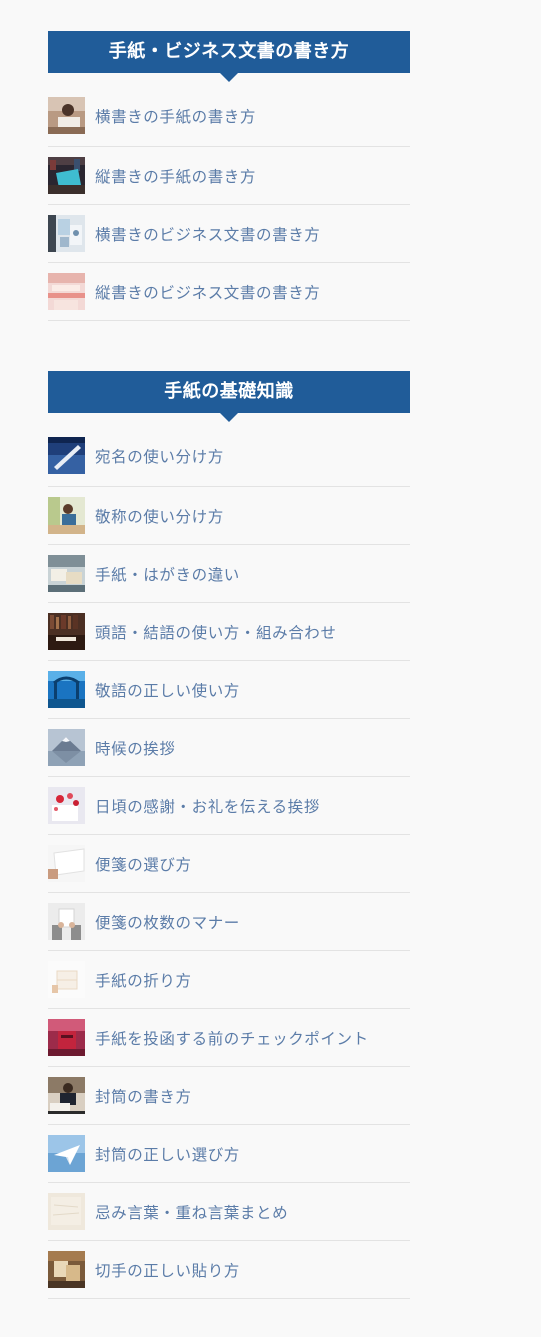  What do you see at coordinates (229, 748) in the screenshot?
I see `list-item: 時候の挨拶` at bounding box center [229, 748].